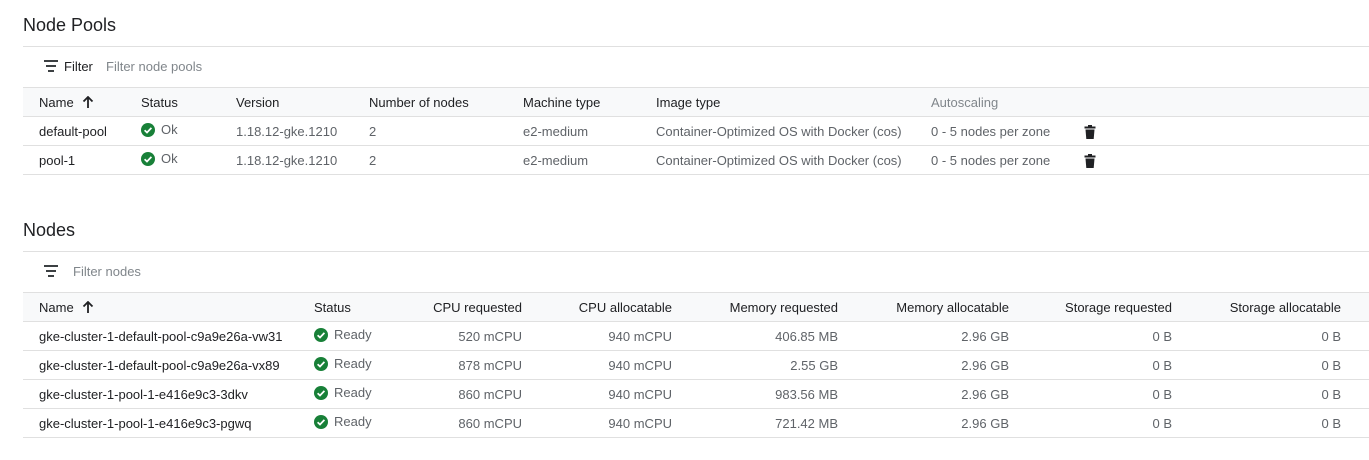 This screenshot has width=1369, height=460. What do you see at coordinates (160, 336) in the screenshot?
I see `node-name: gke-cluster-1-default-pool-c9a9e26a-vw31` at bounding box center [160, 336].